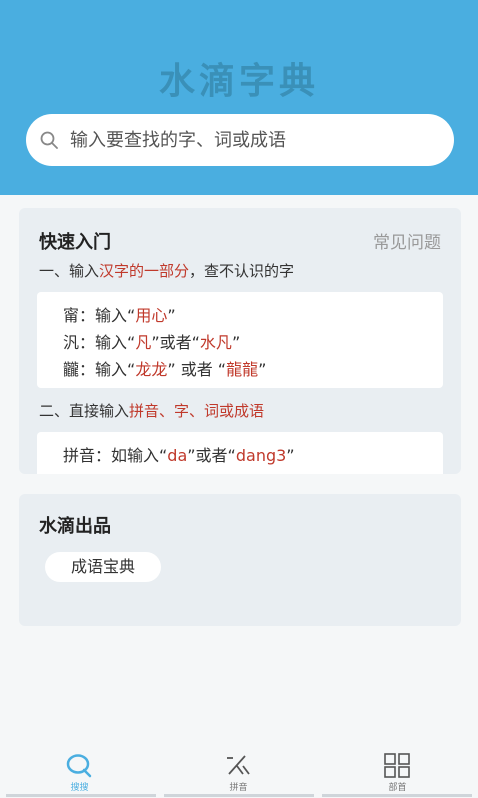 Image resolution: width=478 pixels, height=798 pixels. What do you see at coordinates (197, 411) in the screenshot?
I see `step-2-highlight: 拼音、字、词或成语` at bounding box center [197, 411].